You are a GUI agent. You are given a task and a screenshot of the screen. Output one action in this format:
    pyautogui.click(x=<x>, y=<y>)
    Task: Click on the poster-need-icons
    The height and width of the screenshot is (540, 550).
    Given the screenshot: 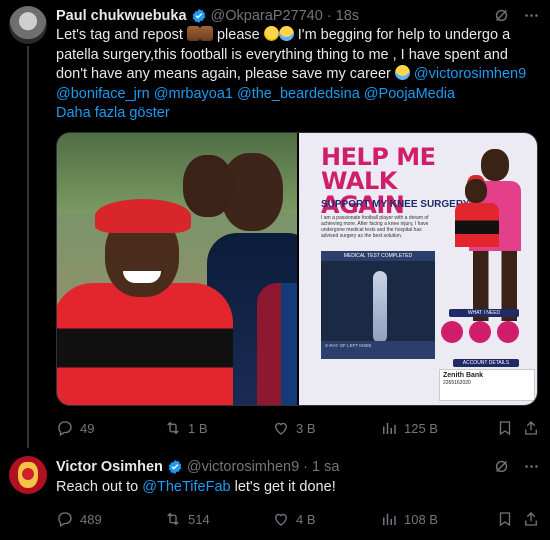 What is the action you would take?
    pyautogui.click(x=480, y=332)
    